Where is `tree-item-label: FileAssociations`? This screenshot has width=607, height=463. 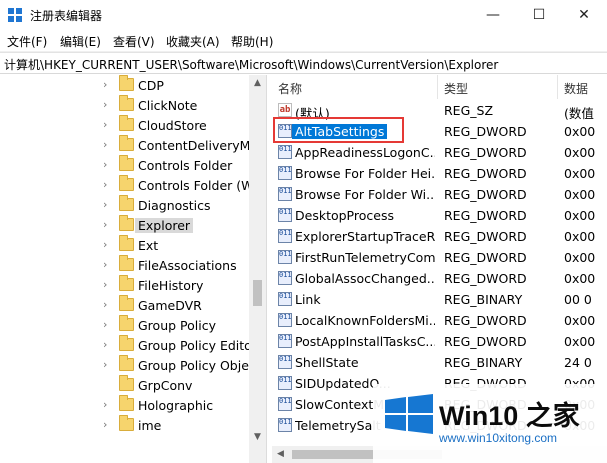
tree-item-label: FileAssociations is located at coordinates (187, 265).